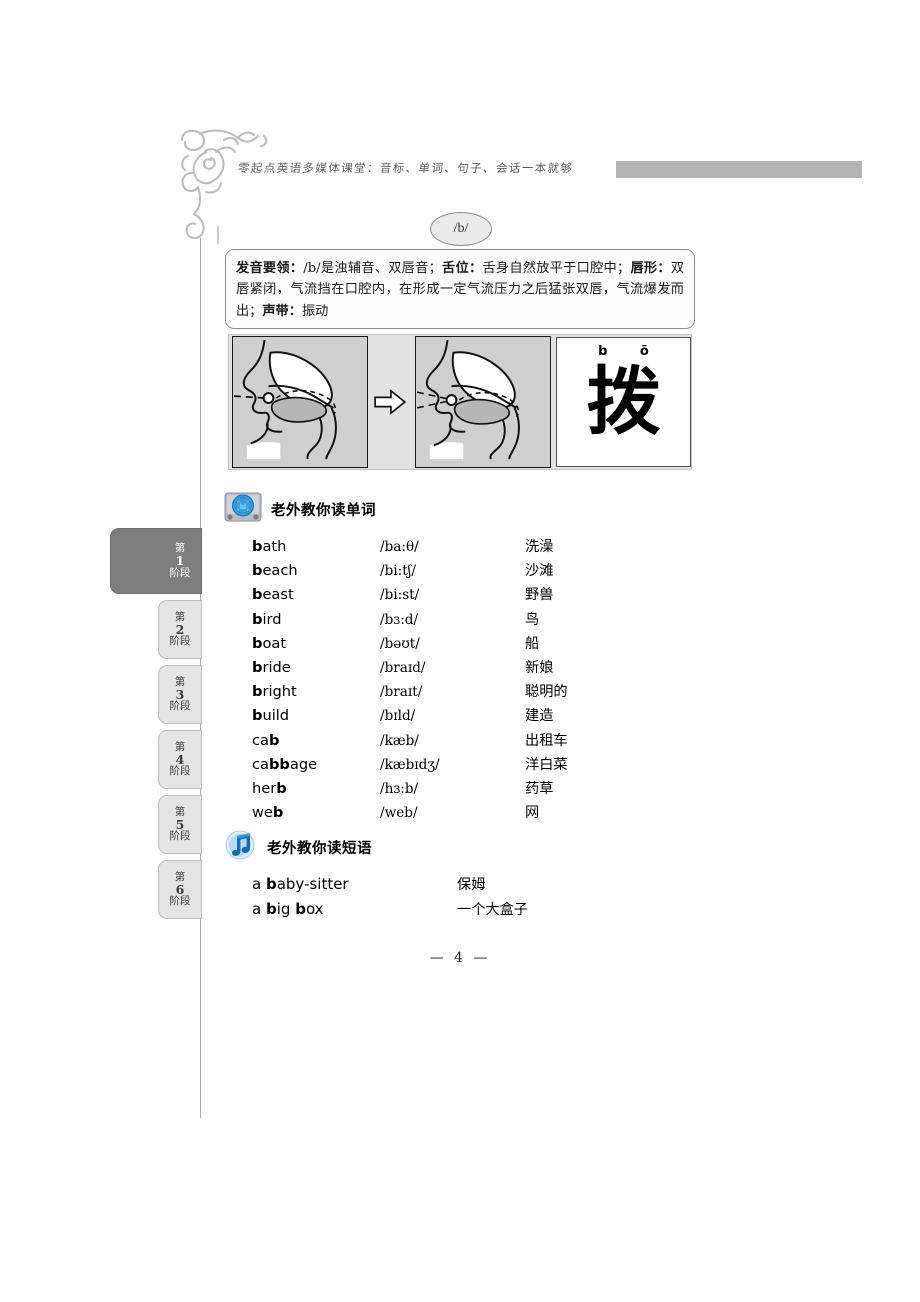 The width and height of the screenshot is (920, 1302). I want to click on desc-body-tongue: 舌身自然放平于口腔中；, so click(556, 268).